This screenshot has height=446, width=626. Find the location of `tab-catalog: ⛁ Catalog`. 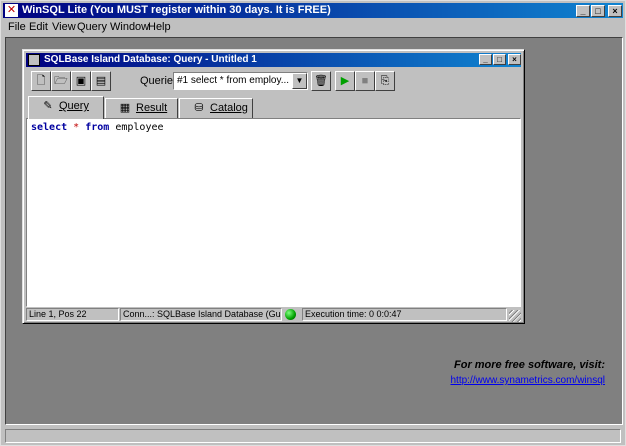

tab-catalog: ⛁ Catalog is located at coordinates (216, 108).